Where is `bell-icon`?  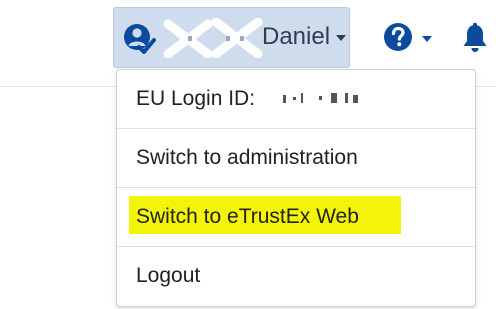
bell-icon is located at coordinates (475, 37).